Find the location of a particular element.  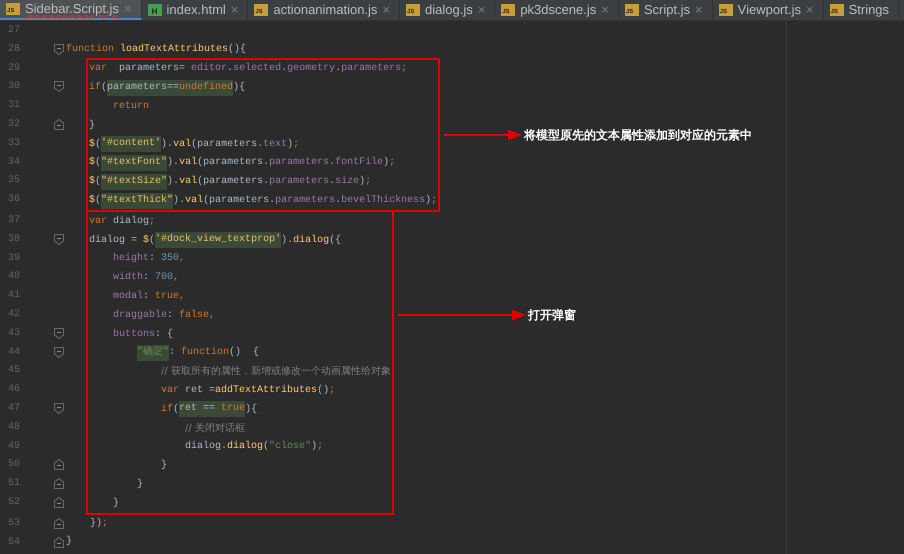

code-line: if(ret == true){ is located at coordinates (209, 409).